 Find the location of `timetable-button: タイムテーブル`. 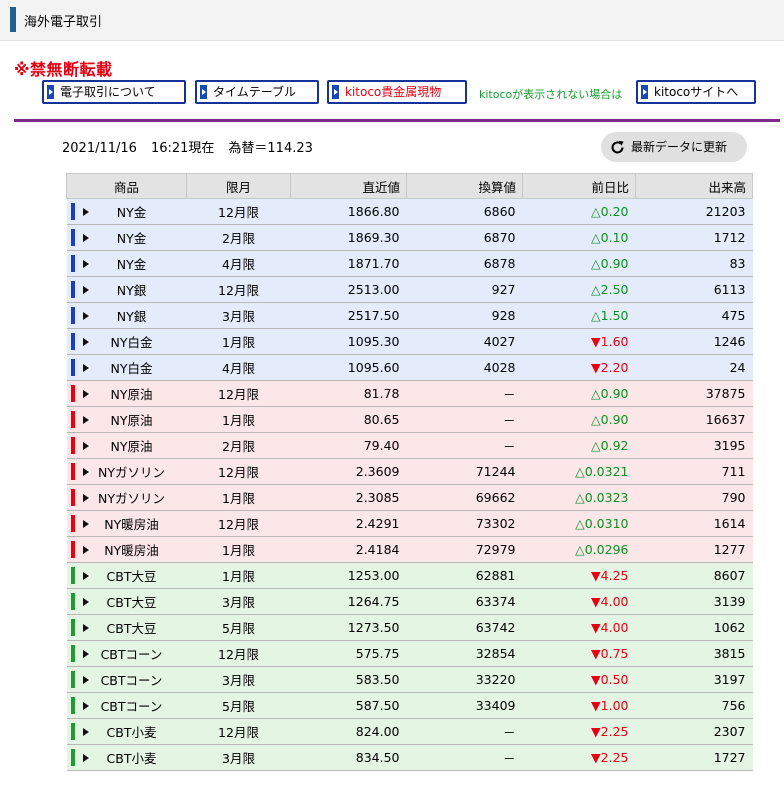

timetable-button: タイムテーブル is located at coordinates (257, 92).